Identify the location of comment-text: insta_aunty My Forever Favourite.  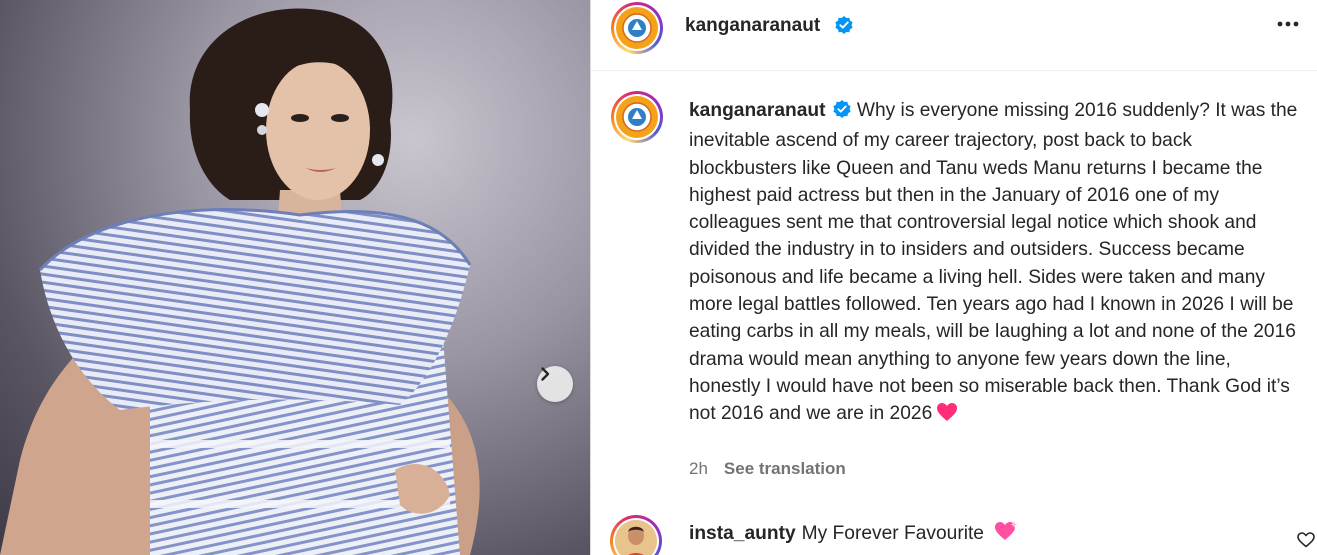
(854, 534).